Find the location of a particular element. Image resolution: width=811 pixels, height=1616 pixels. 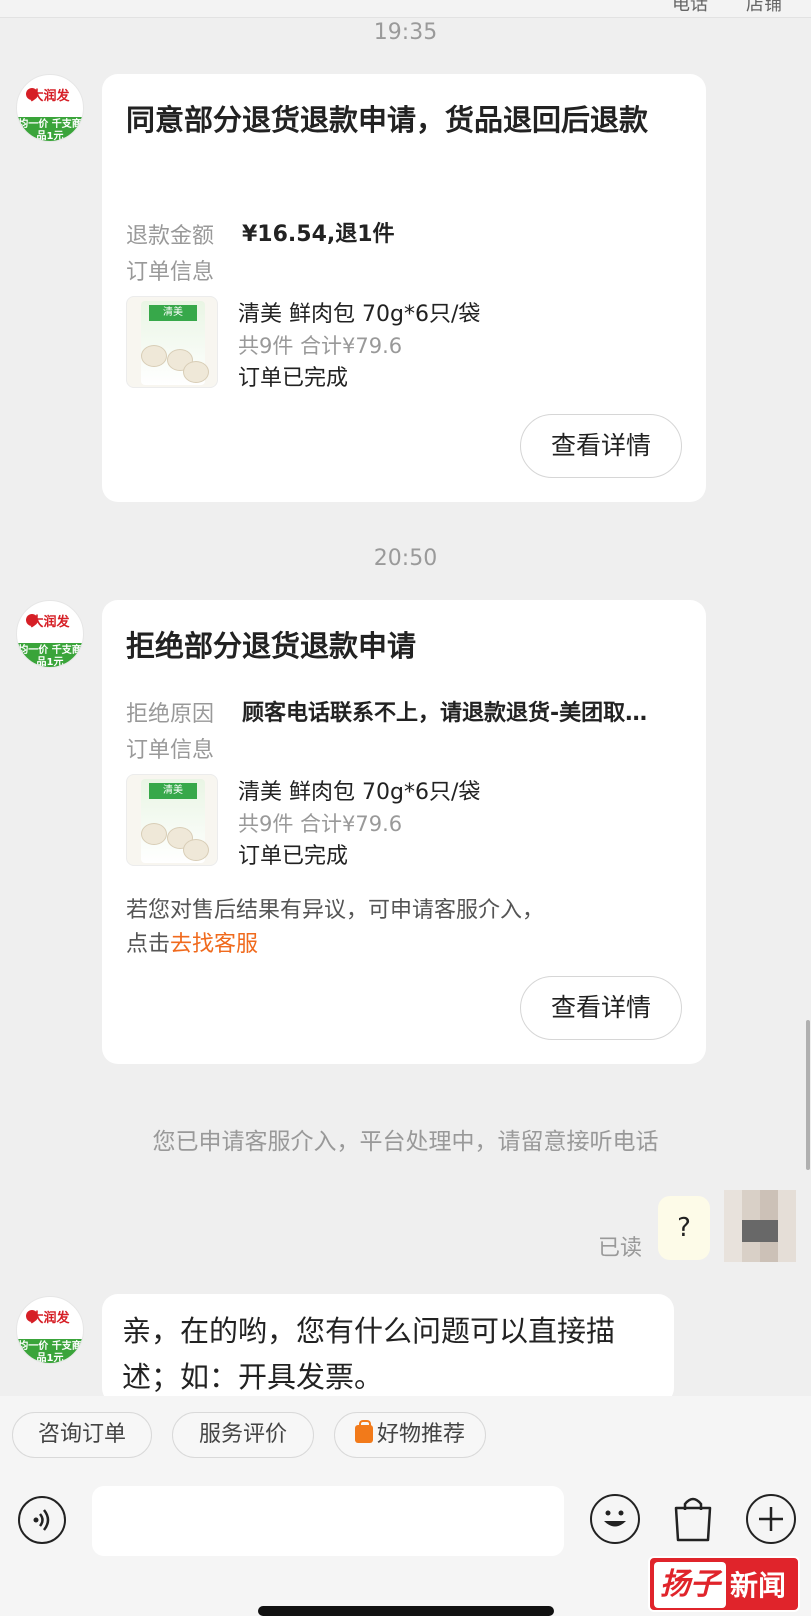

avatar-blur is located at coordinates (760, 1231).